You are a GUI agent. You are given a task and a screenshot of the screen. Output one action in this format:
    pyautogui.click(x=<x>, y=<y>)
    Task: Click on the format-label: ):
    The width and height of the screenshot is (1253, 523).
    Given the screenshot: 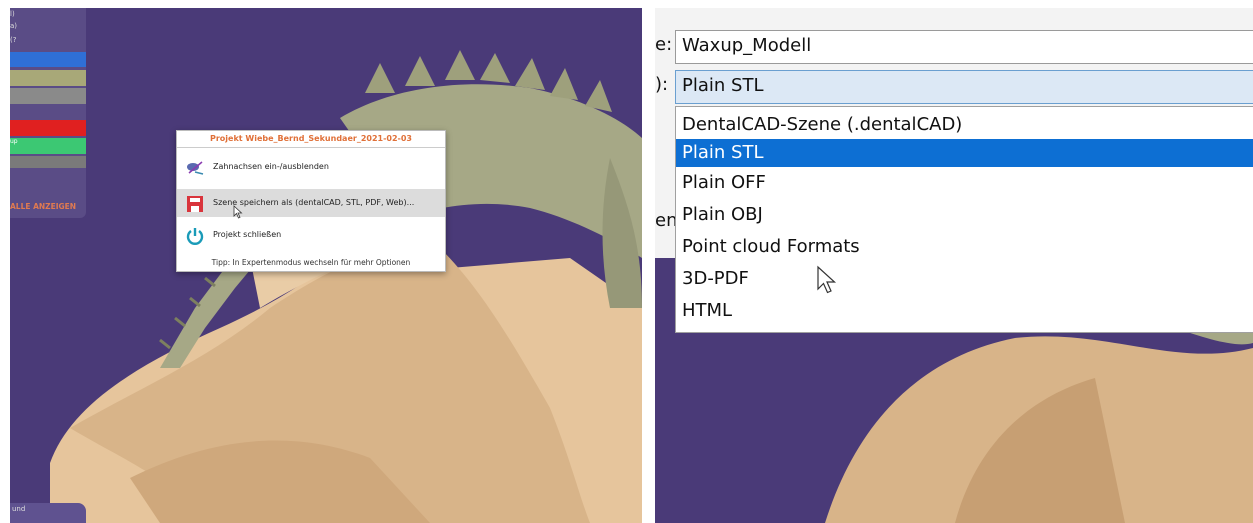 What is the action you would take?
    pyautogui.click(x=662, y=84)
    